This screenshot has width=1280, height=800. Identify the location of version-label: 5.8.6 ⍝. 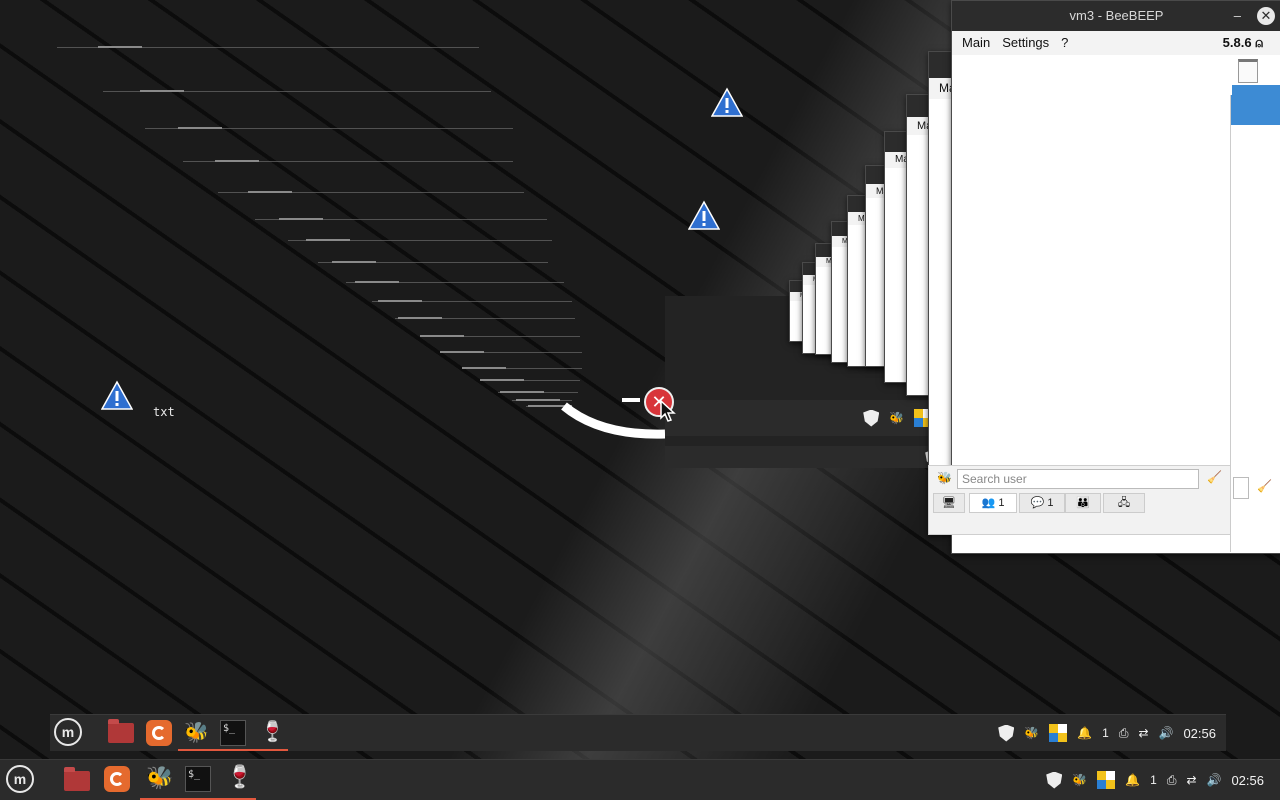
(1242, 42).